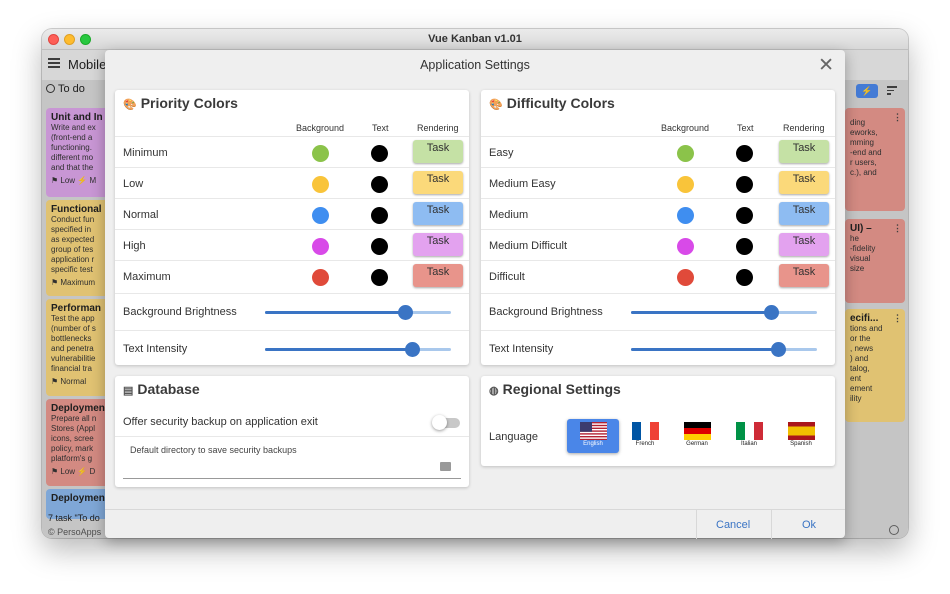 This screenshot has height=594, width=950. Describe the element at coordinates (155, 349) in the screenshot. I see `priority-intensity-label: Text Intensity` at that location.